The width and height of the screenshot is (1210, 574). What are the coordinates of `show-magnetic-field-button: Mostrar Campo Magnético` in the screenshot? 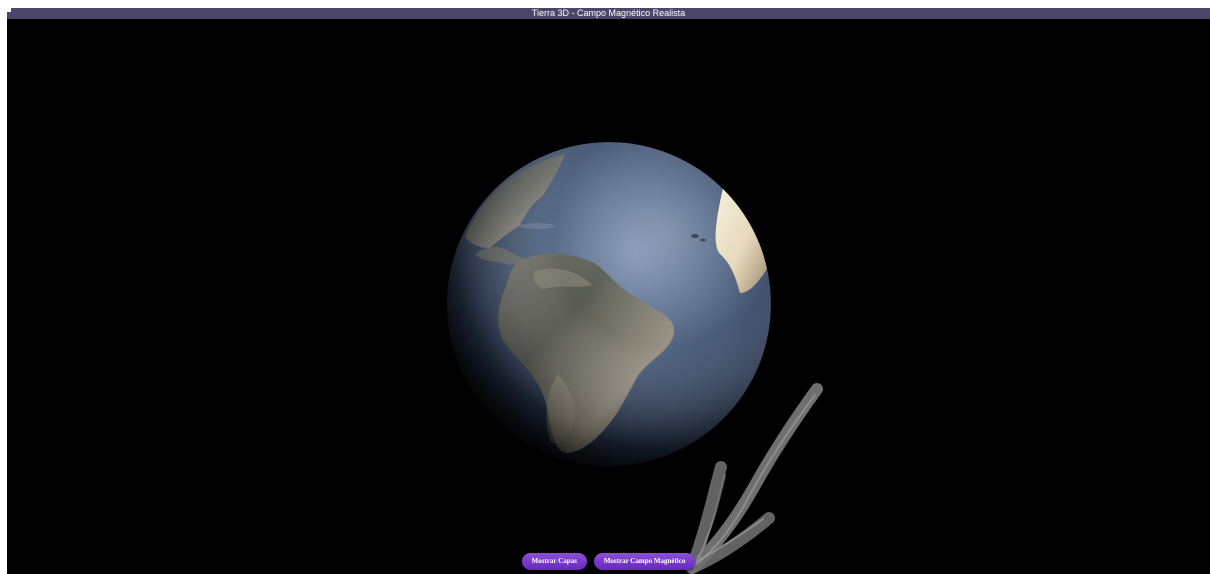 It's located at (644, 561).